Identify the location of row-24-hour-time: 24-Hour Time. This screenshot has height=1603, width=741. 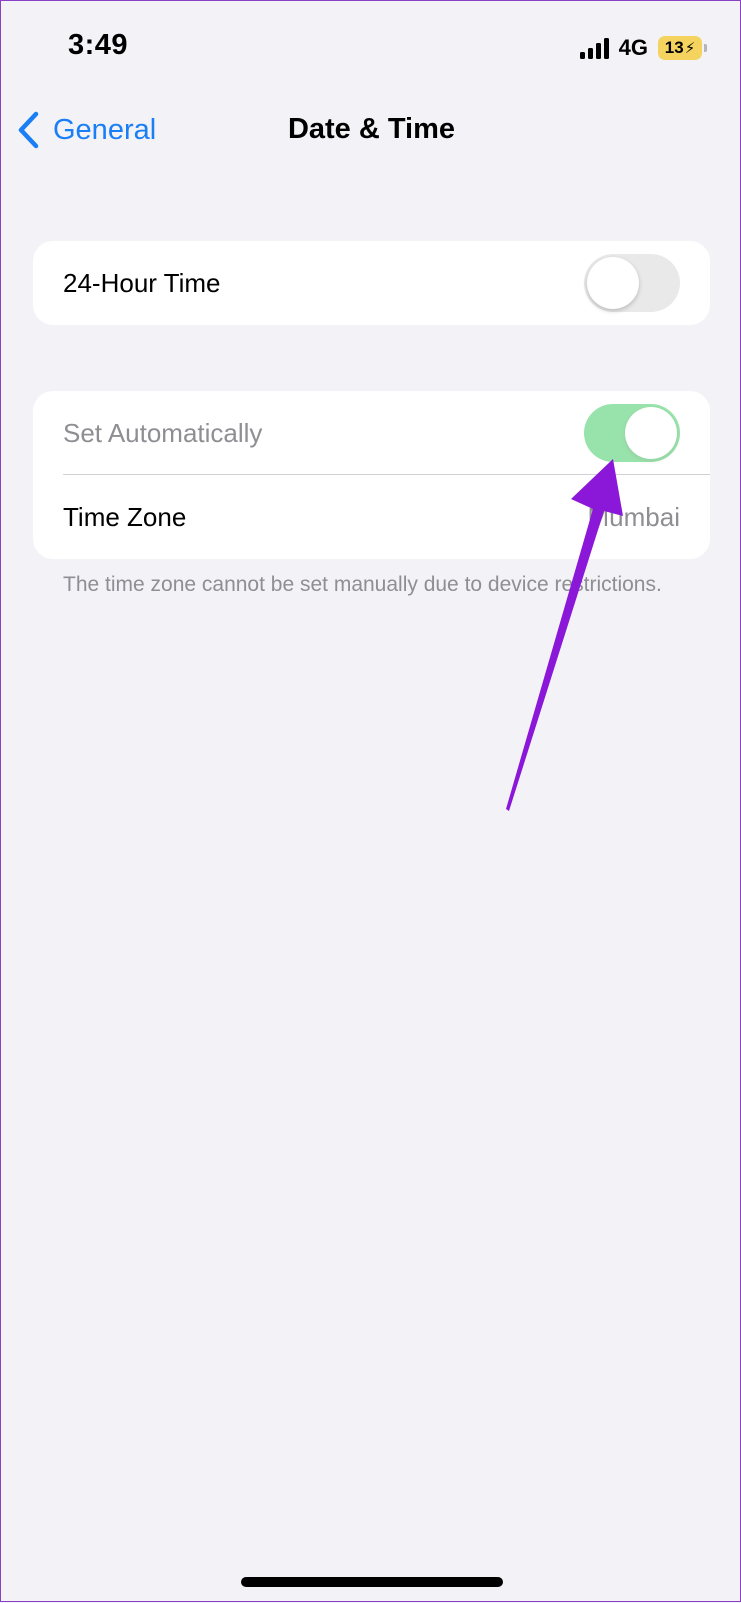
(371, 283).